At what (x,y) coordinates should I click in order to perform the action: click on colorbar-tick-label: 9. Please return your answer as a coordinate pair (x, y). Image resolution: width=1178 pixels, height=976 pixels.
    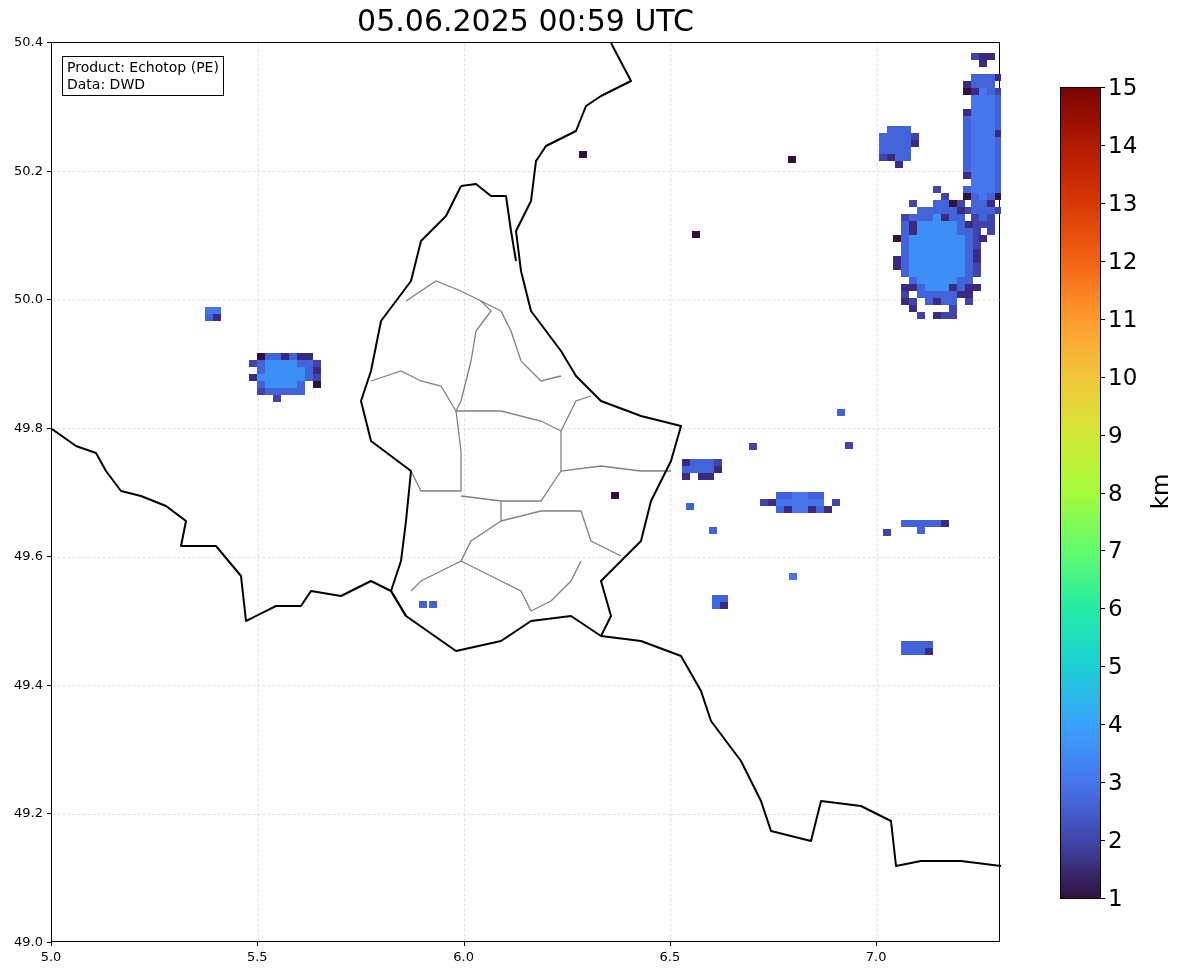
    Looking at the image, I should click on (1115, 435).